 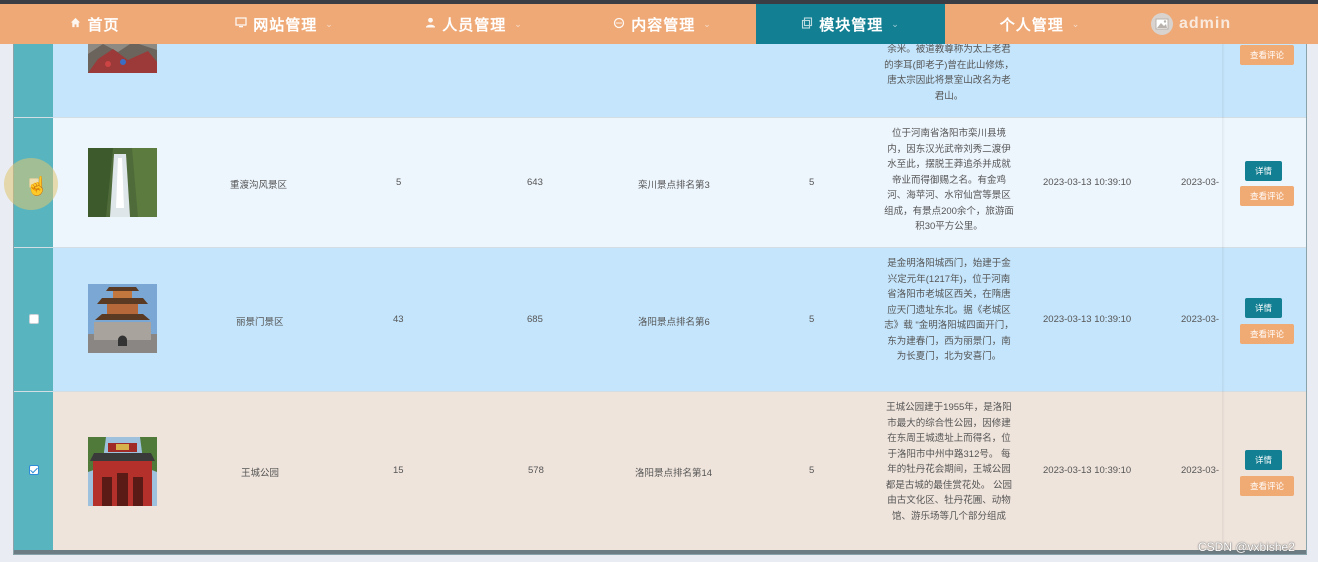 I want to click on mountain-rock-icon, so click(x=122, y=58).